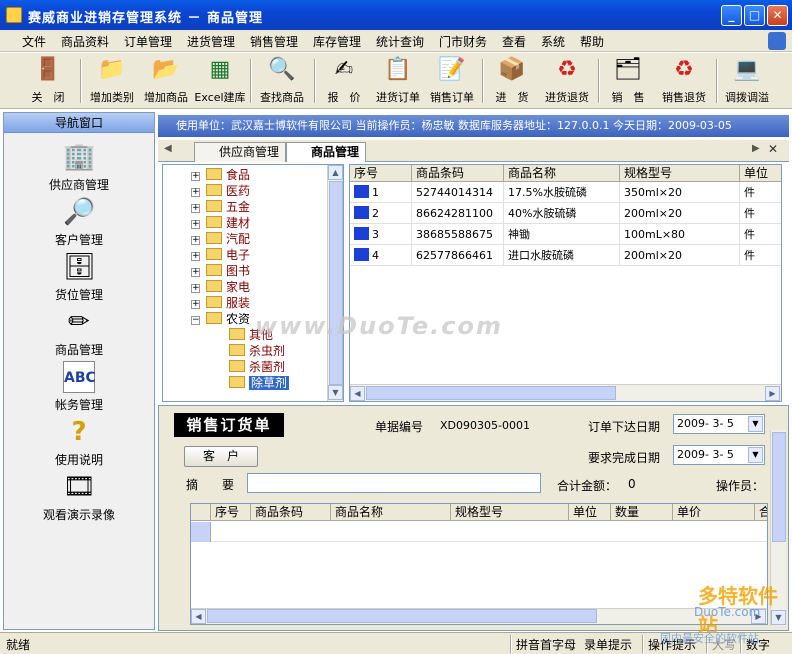  Describe the element at coordinates (257, 351) in the screenshot. I see `tree-child-node: 杀虫剂` at that location.